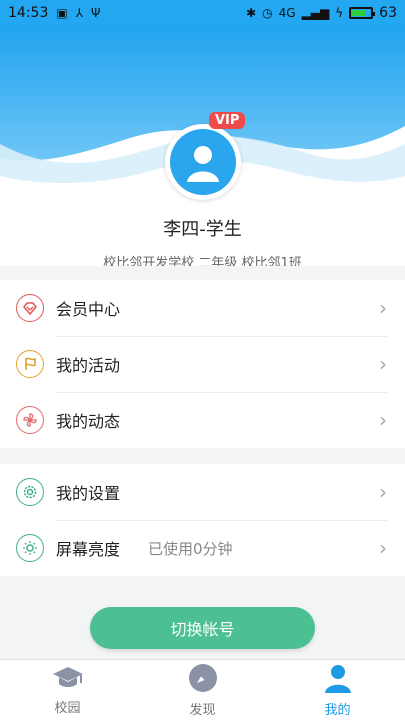  What do you see at coordinates (68, 680) in the screenshot?
I see `graduation-cap-icon` at bounding box center [68, 680].